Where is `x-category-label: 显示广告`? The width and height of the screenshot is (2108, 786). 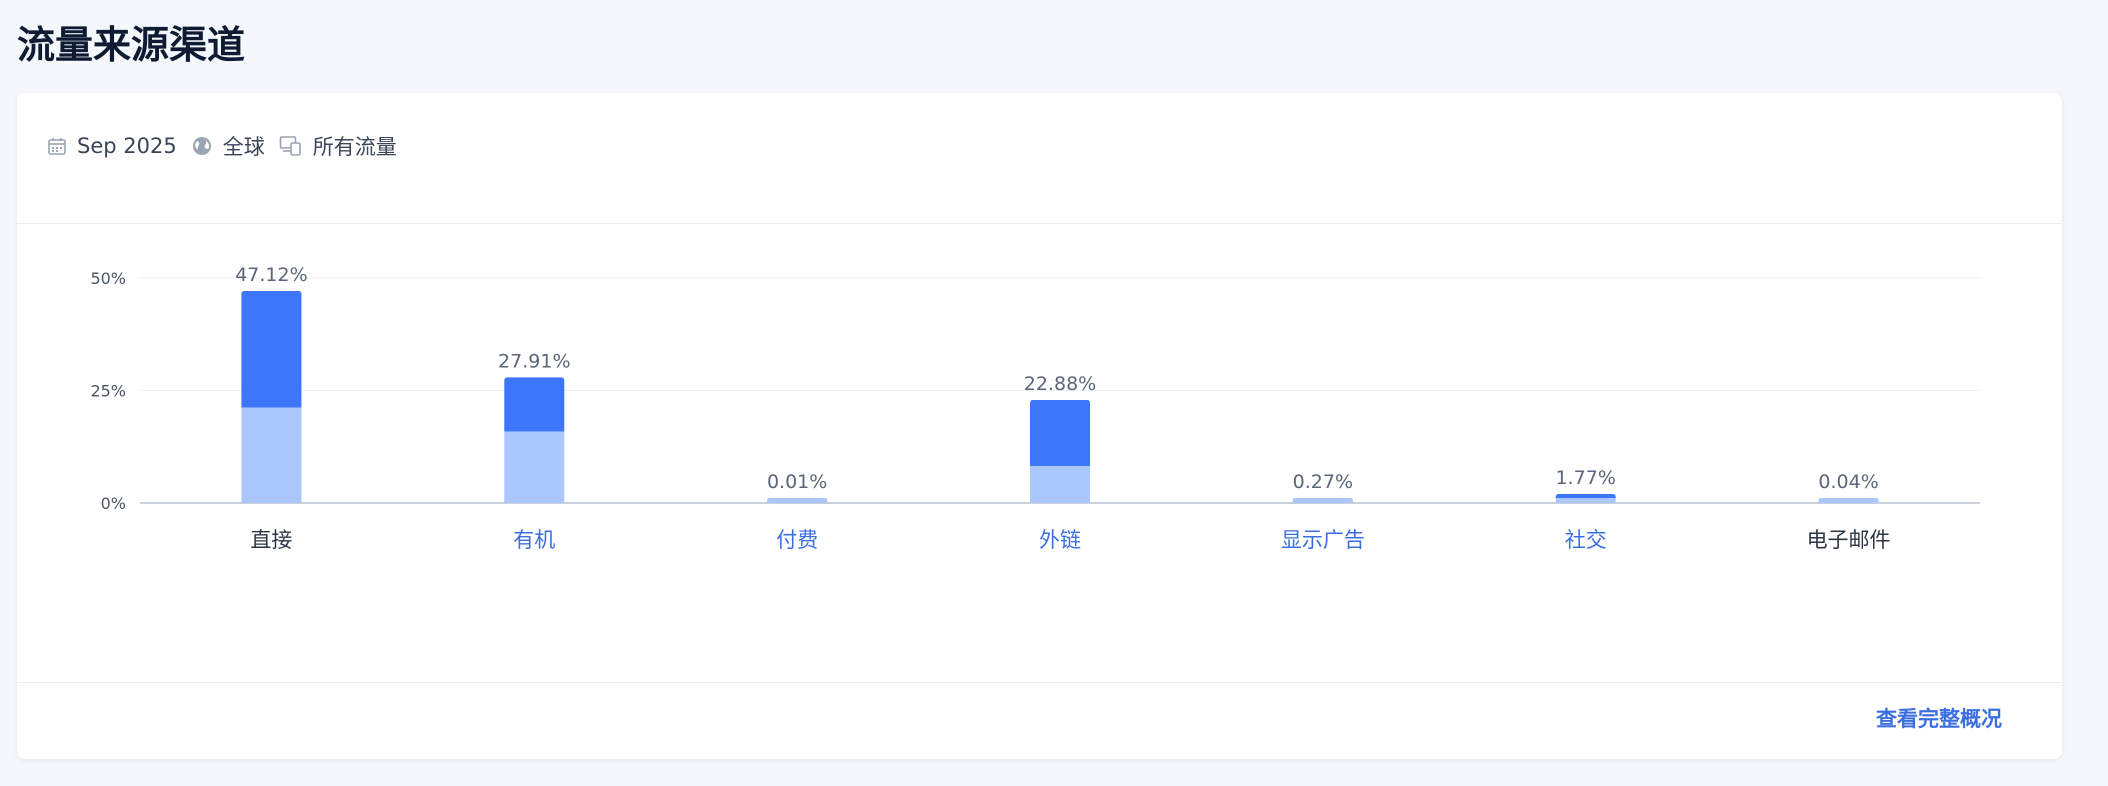 x-category-label: 显示广告 is located at coordinates (1323, 540).